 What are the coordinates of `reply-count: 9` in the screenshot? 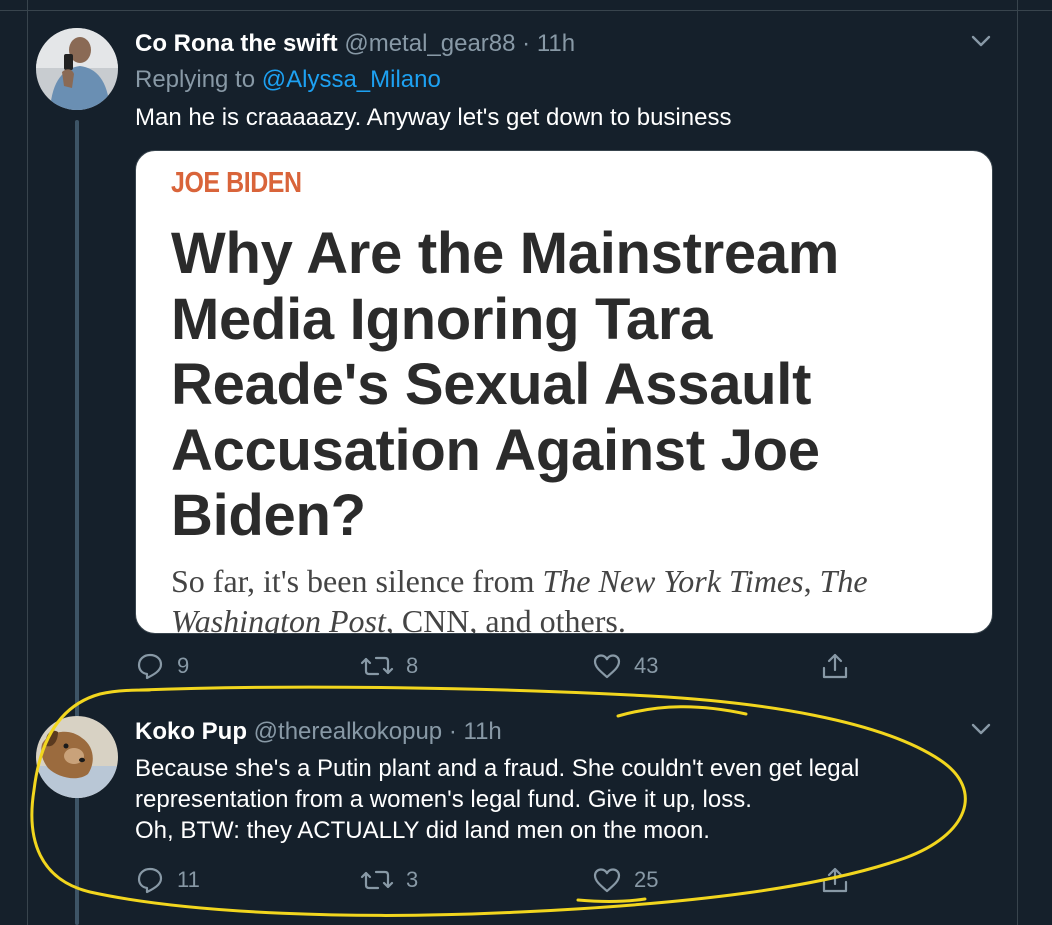 It's located at (183, 665).